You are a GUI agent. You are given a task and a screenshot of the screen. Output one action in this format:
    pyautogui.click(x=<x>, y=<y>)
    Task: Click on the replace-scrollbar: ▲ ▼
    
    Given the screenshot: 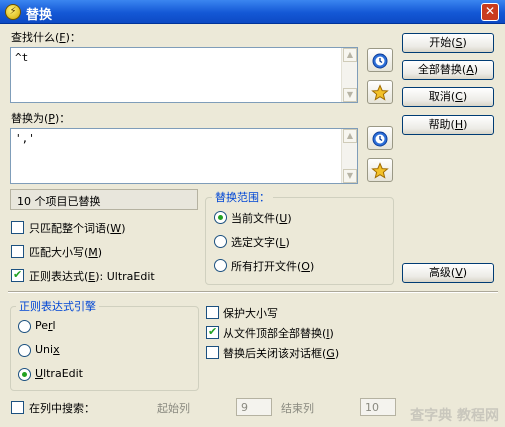 What is the action you would take?
    pyautogui.click(x=349, y=156)
    